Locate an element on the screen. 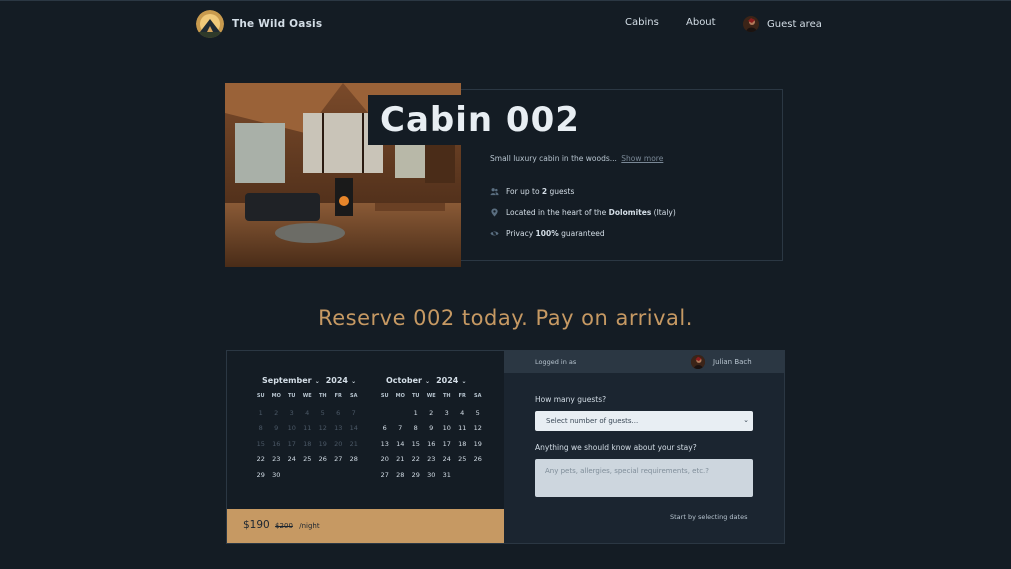  calendar-day: 4 is located at coordinates (463, 413).